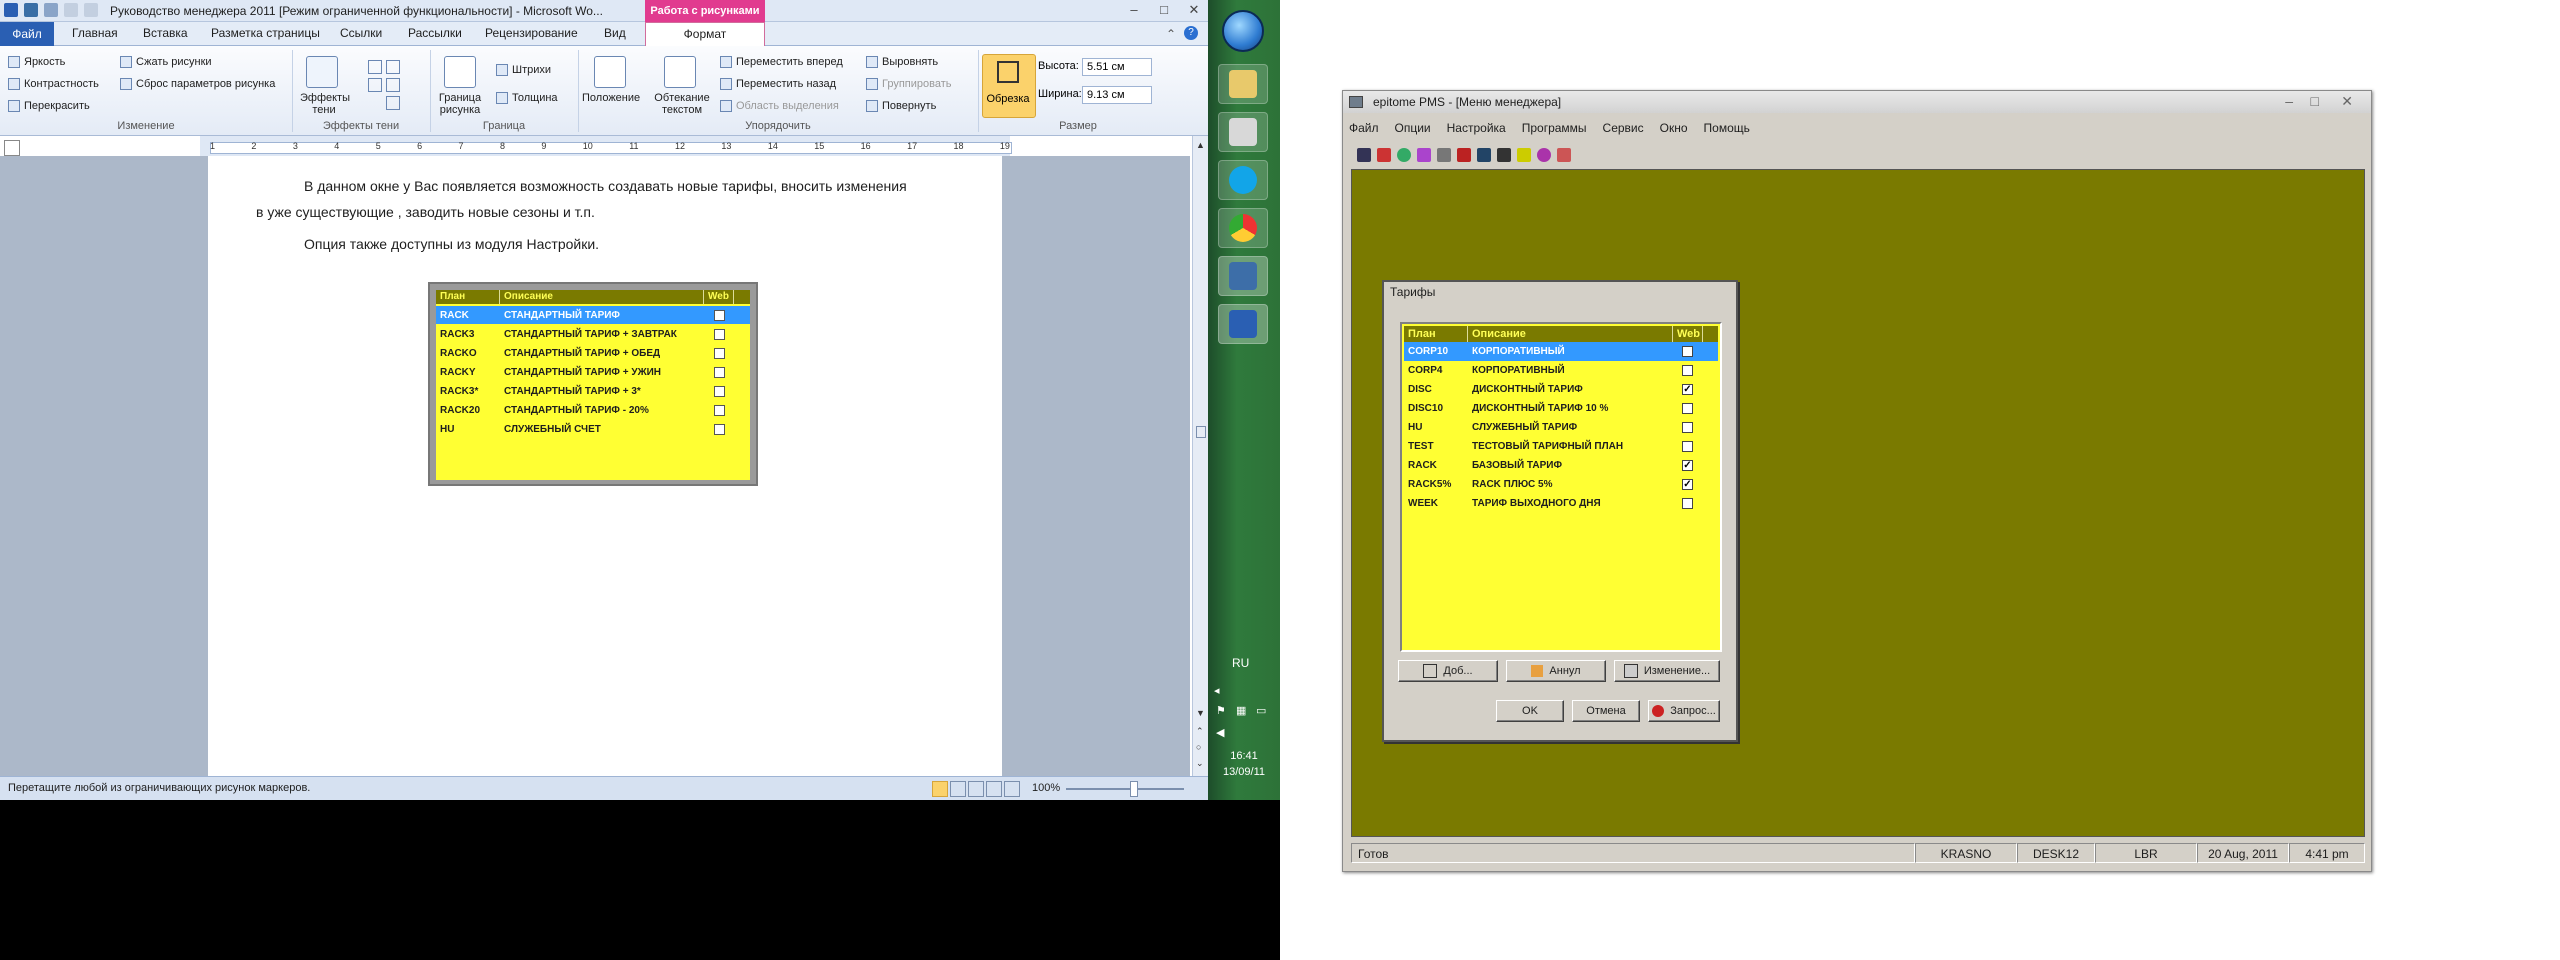 The image size is (2560, 960). I want to click on rates-table-row: CORP10 КОРПОРАТИВНЫЙ, so click(1561, 351).